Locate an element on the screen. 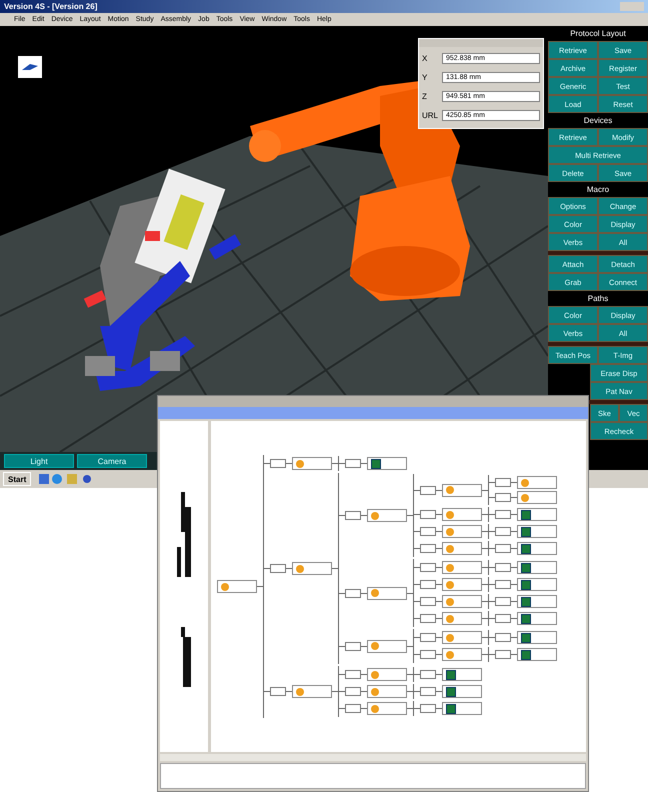 This screenshot has height=792, width=648. resource-icon is located at coordinates (376, 463).